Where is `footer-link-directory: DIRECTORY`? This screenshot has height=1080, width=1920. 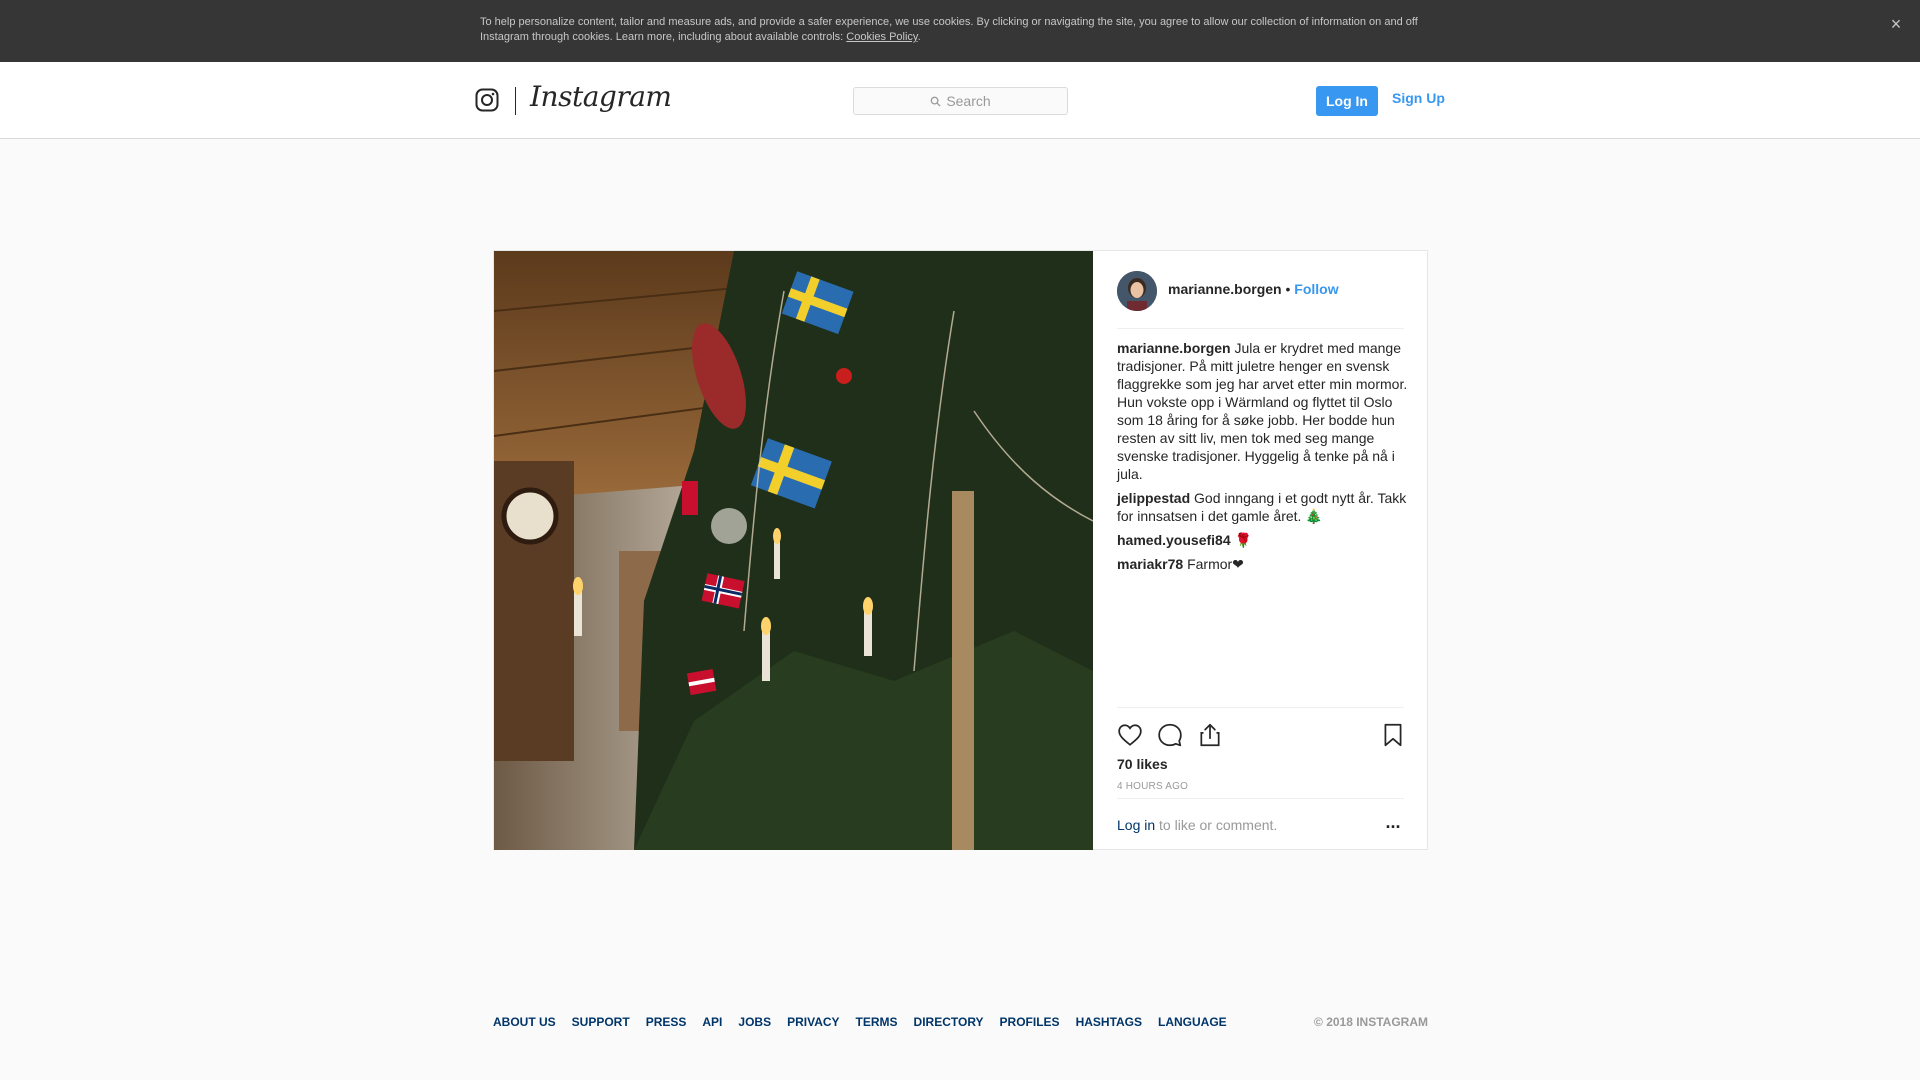
footer-link-directory: DIRECTORY is located at coordinates (949, 1022).